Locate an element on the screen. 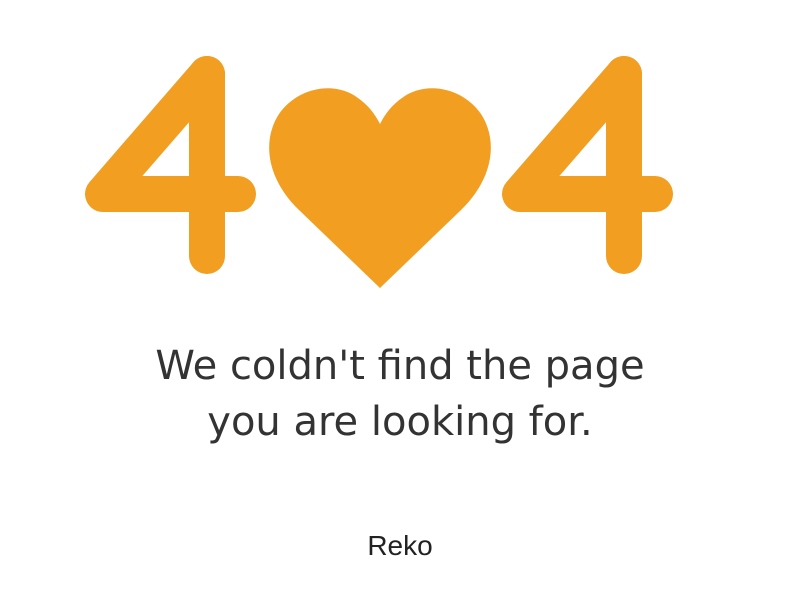  digit-four-left is located at coordinates (170, 165).